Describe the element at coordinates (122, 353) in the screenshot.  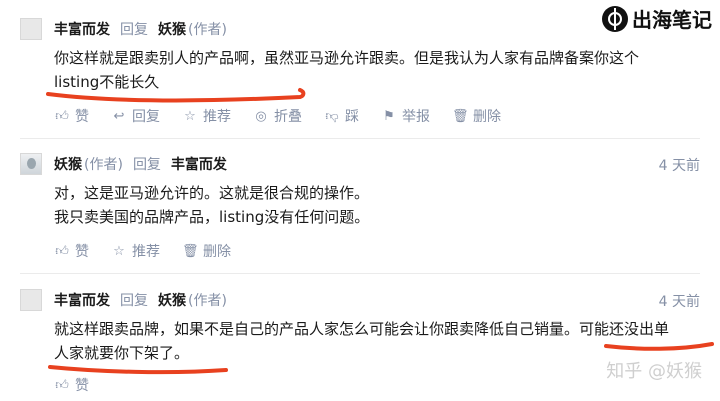
I see `comment-line: 人家就要你下架了。` at that location.